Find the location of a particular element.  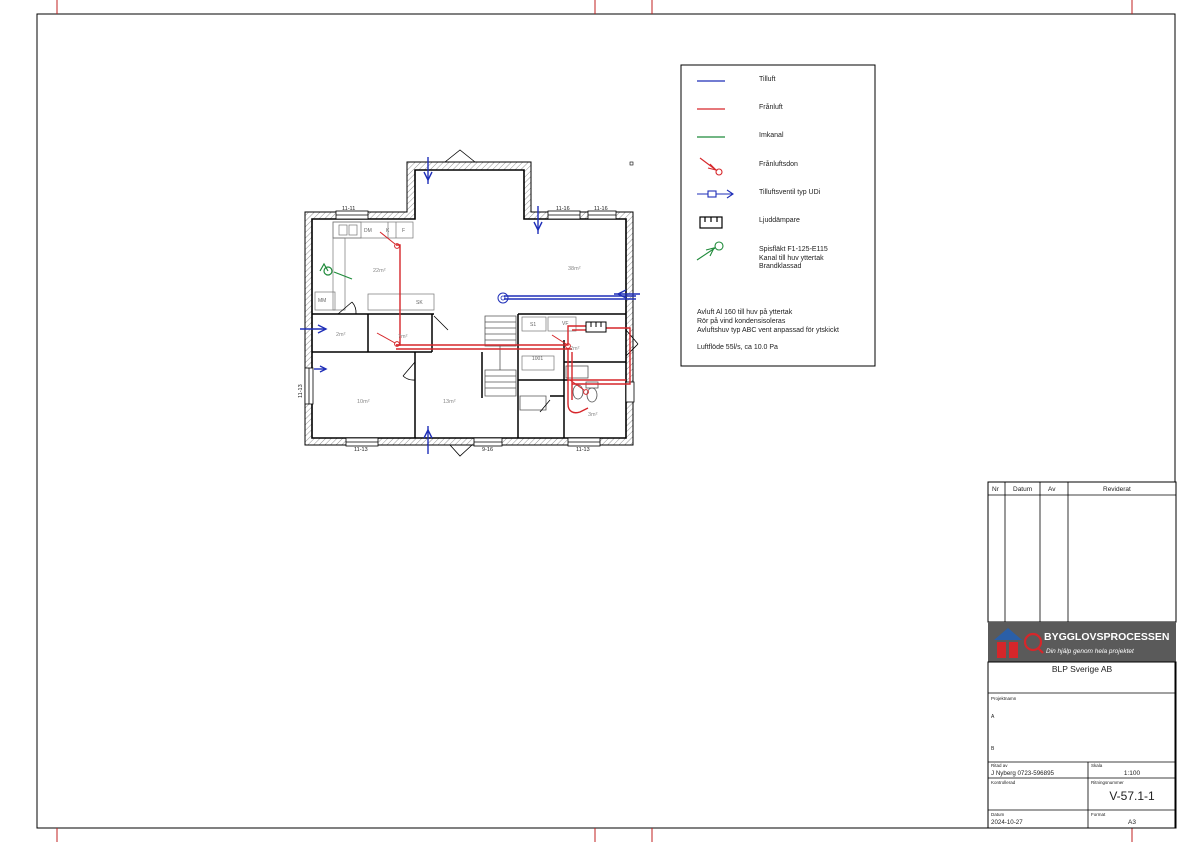

room-area-bedroom-1: 10m² is located at coordinates (363, 402).